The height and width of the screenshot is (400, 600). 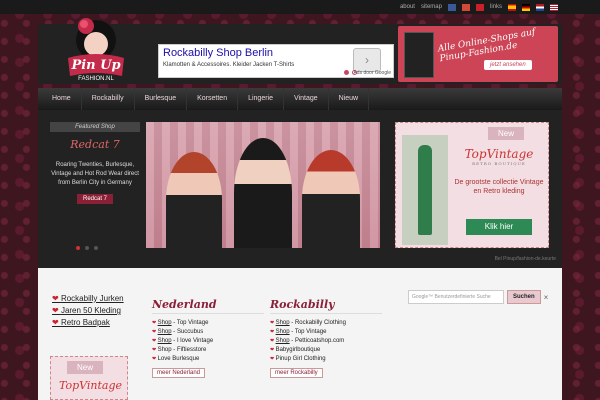 What do you see at coordinates (208, 350) in the screenshot?
I see `nederland-item: Shop - Fiftiesstore` at bounding box center [208, 350].